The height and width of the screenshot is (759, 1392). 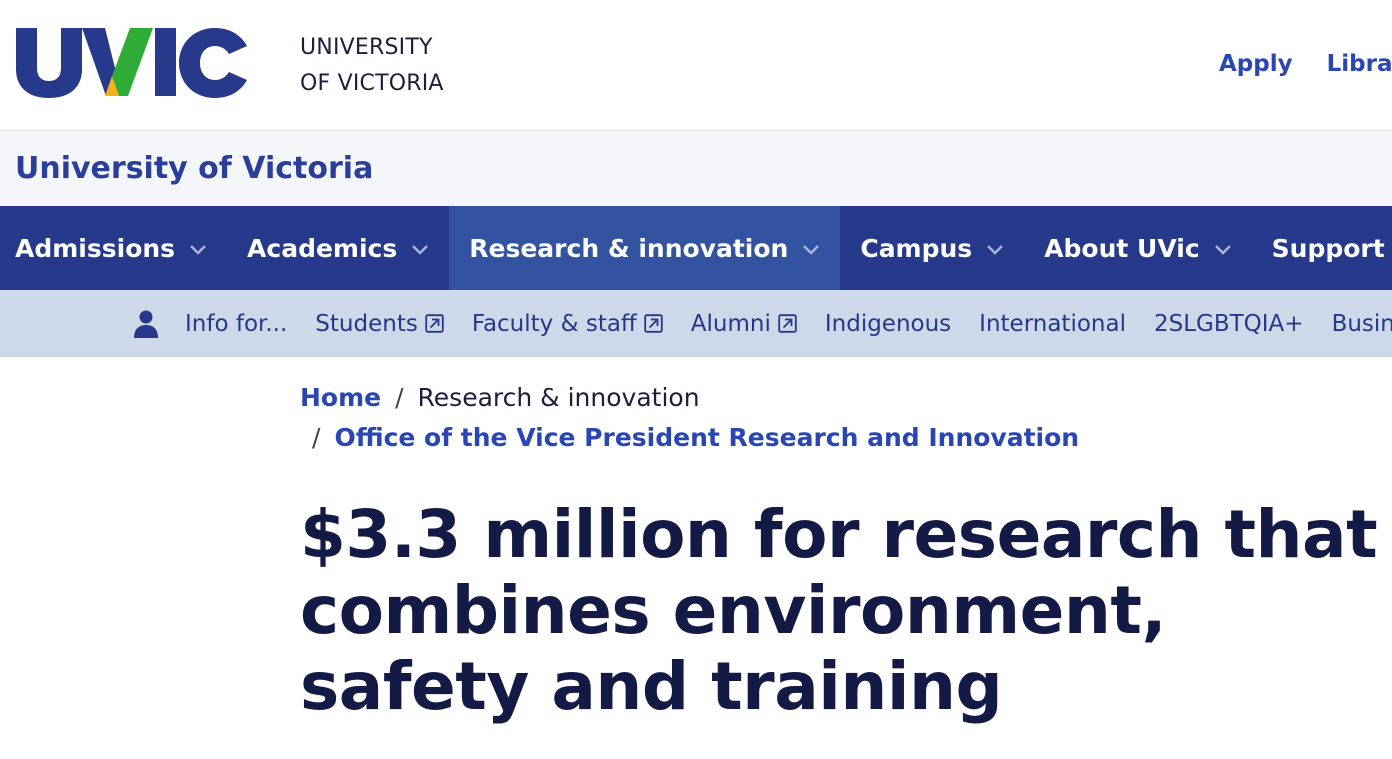 I want to click on breadcrumb-research-innovation: Research & innovation, so click(x=558, y=397).